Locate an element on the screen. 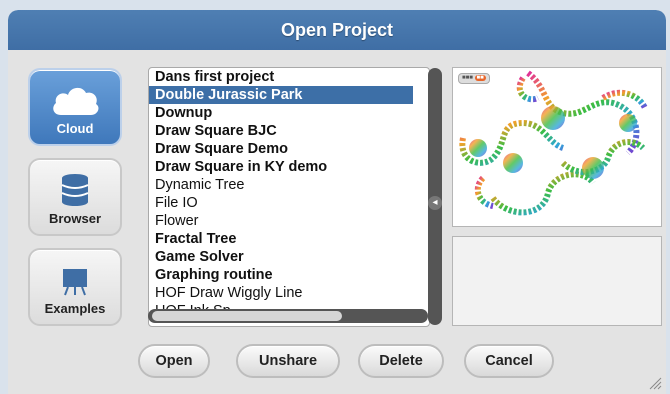 The width and height of the screenshot is (670, 394). project-list-item: HOF Draw Wiggly Line is located at coordinates (281, 293).